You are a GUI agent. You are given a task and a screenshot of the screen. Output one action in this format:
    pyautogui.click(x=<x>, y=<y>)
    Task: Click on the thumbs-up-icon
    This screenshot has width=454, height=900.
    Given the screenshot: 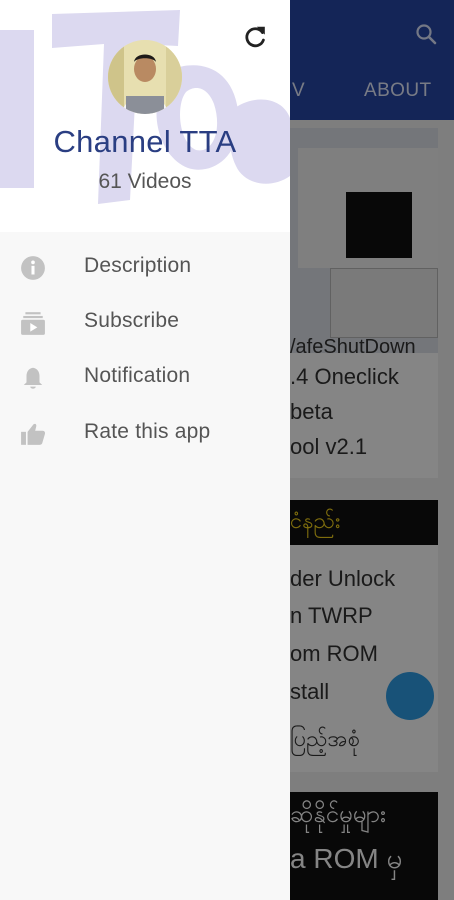 What is the action you would take?
    pyautogui.click(x=33, y=434)
    